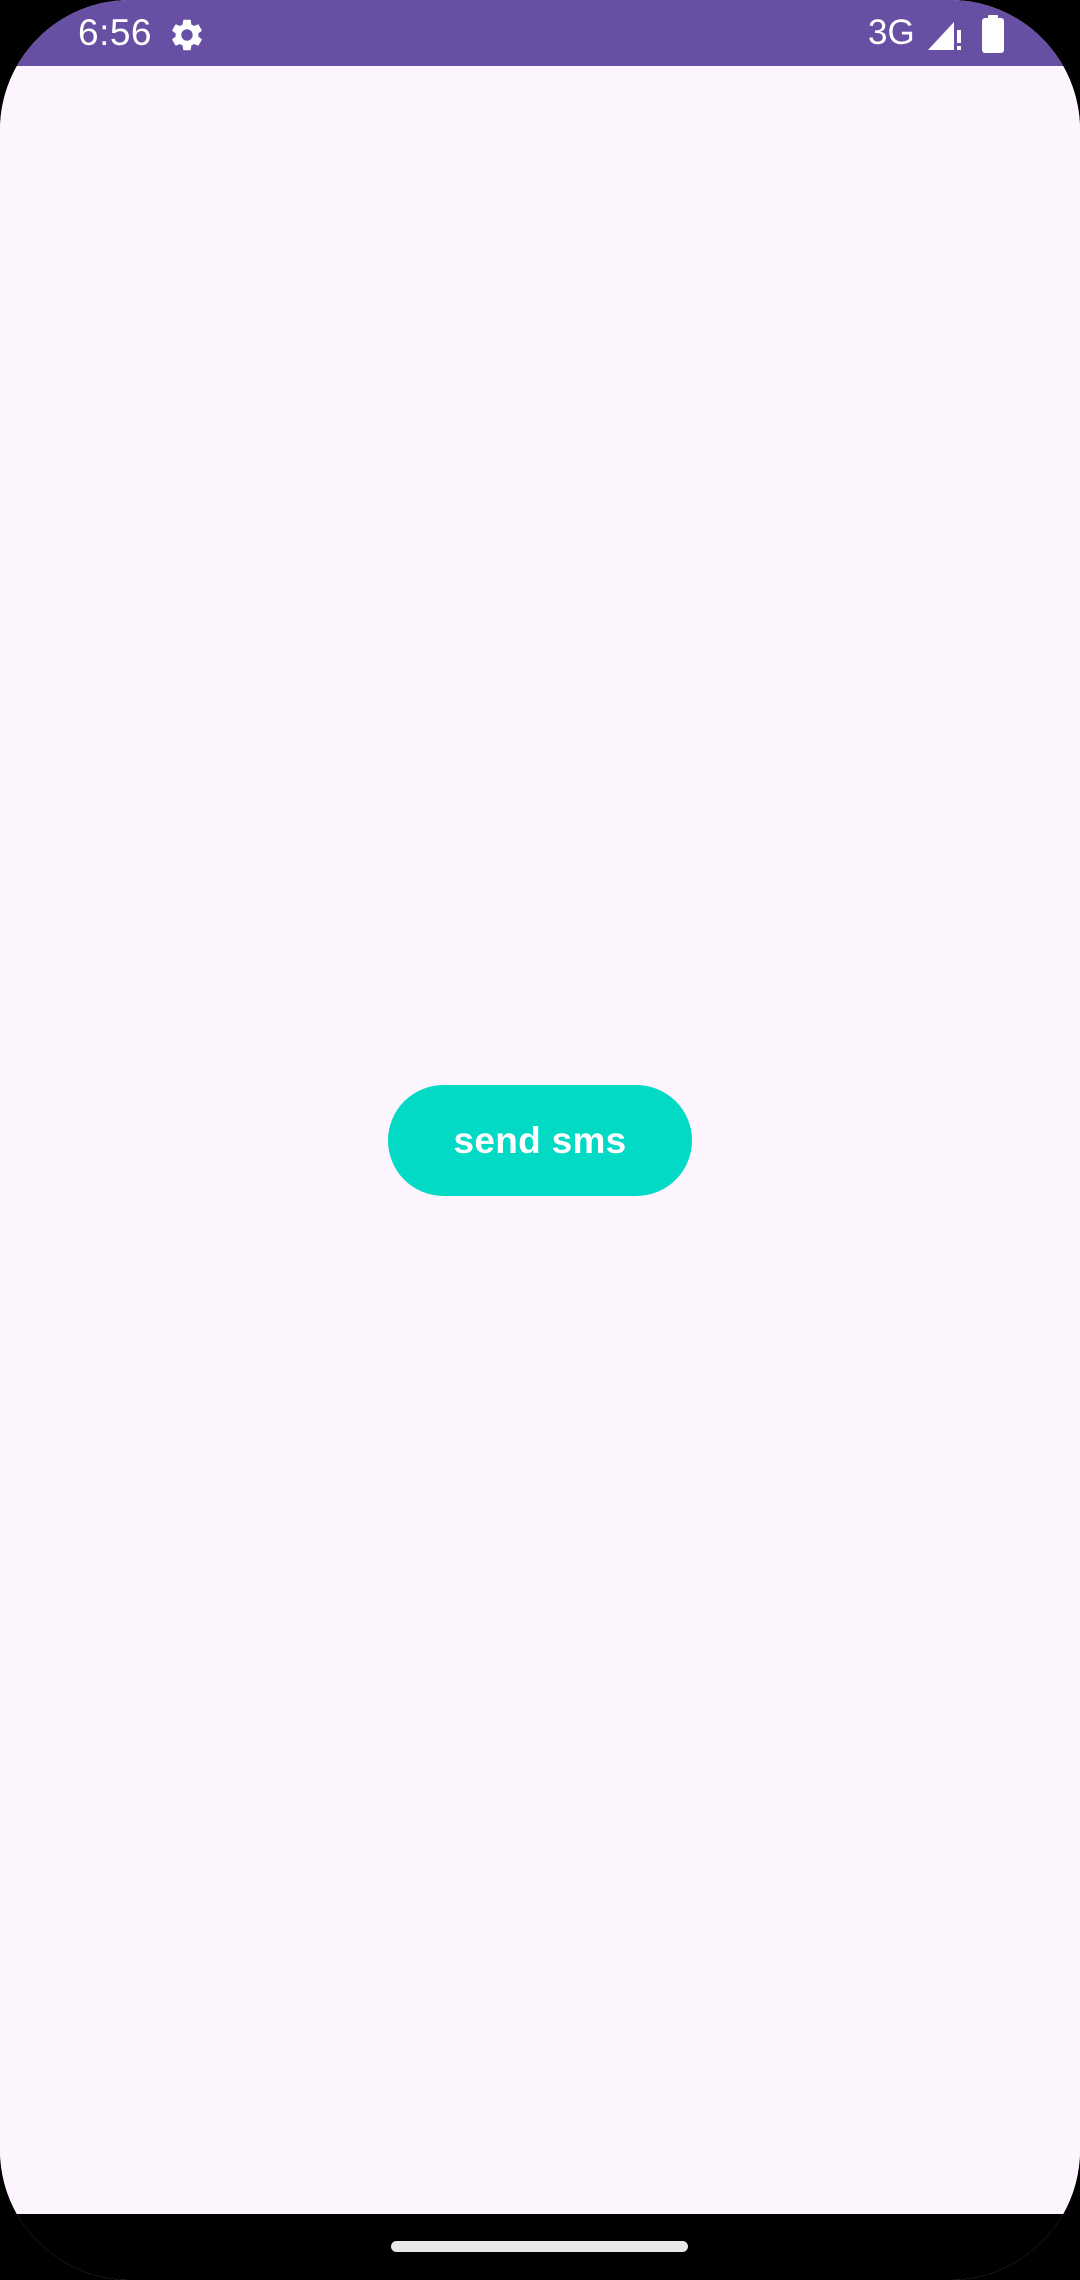 The height and width of the screenshot is (2280, 1080). I want to click on navigation-bar, so click(540, 2247).